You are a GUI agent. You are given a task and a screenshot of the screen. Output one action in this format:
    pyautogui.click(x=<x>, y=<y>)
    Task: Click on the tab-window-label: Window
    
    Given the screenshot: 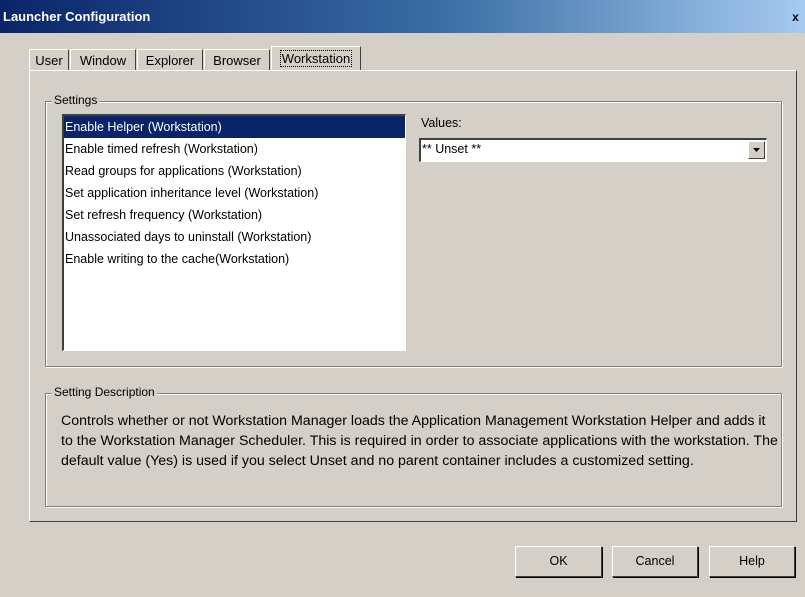 What is the action you would take?
    pyautogui.click(x=103, y=60)
    